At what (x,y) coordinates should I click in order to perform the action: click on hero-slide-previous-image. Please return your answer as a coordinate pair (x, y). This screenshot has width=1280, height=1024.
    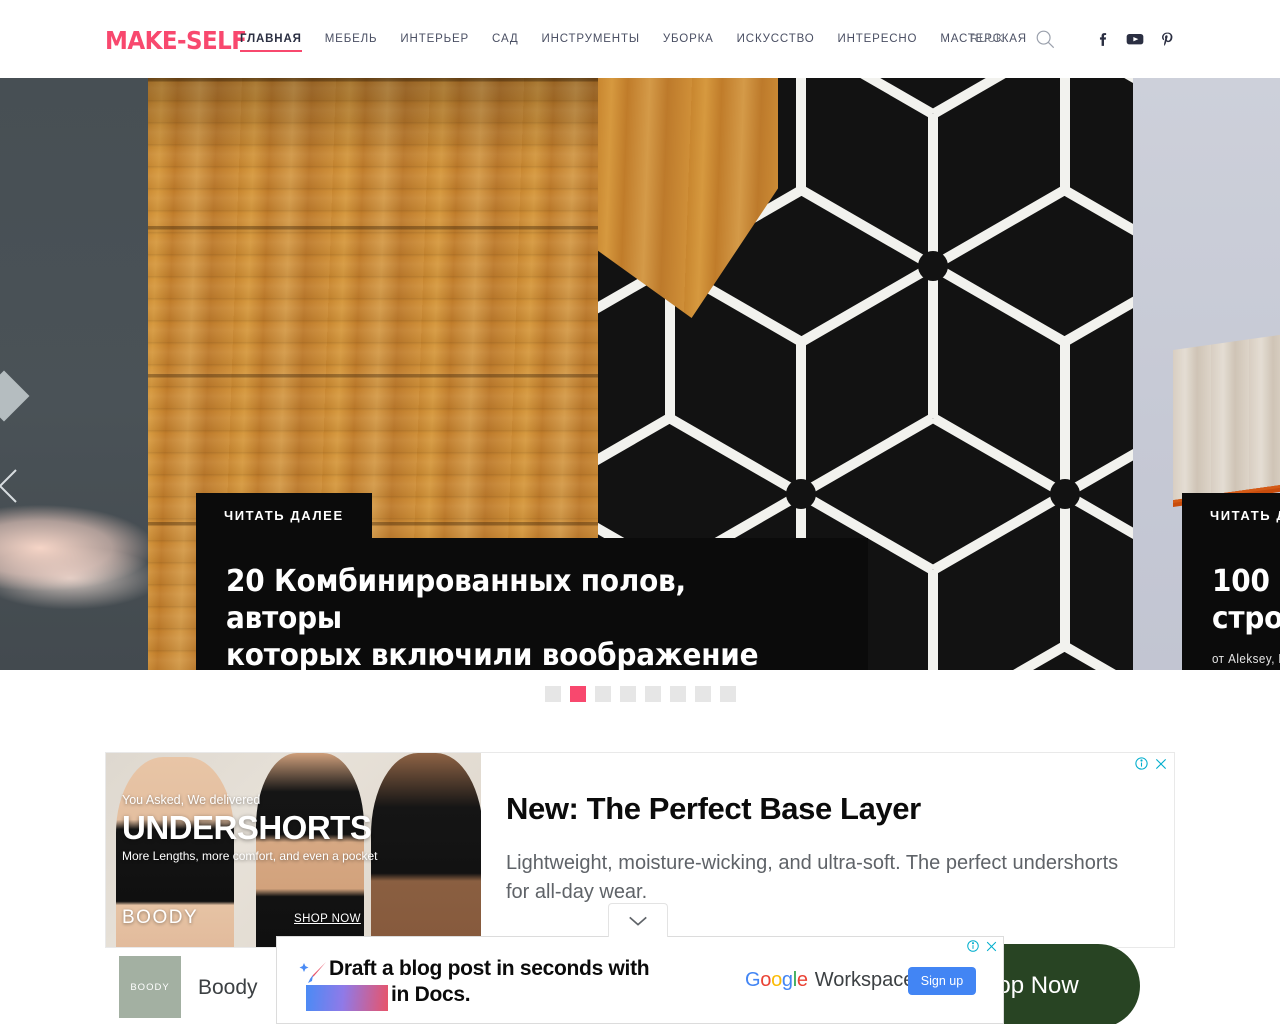
    Looking at the image, I should click on (74, 374).